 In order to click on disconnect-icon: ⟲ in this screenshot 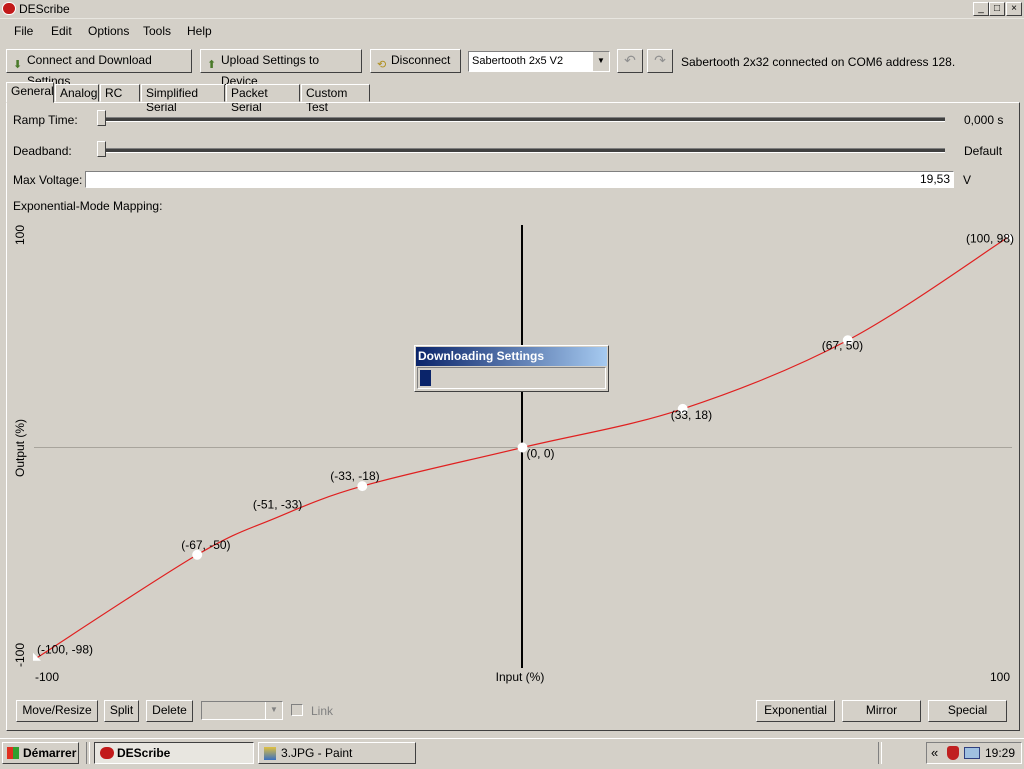, I will do `click(382, 65)`.